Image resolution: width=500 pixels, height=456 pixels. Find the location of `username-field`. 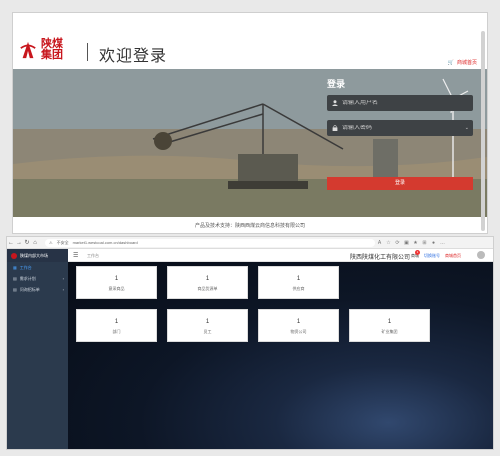

username-field is located at coordinates (400, 103).